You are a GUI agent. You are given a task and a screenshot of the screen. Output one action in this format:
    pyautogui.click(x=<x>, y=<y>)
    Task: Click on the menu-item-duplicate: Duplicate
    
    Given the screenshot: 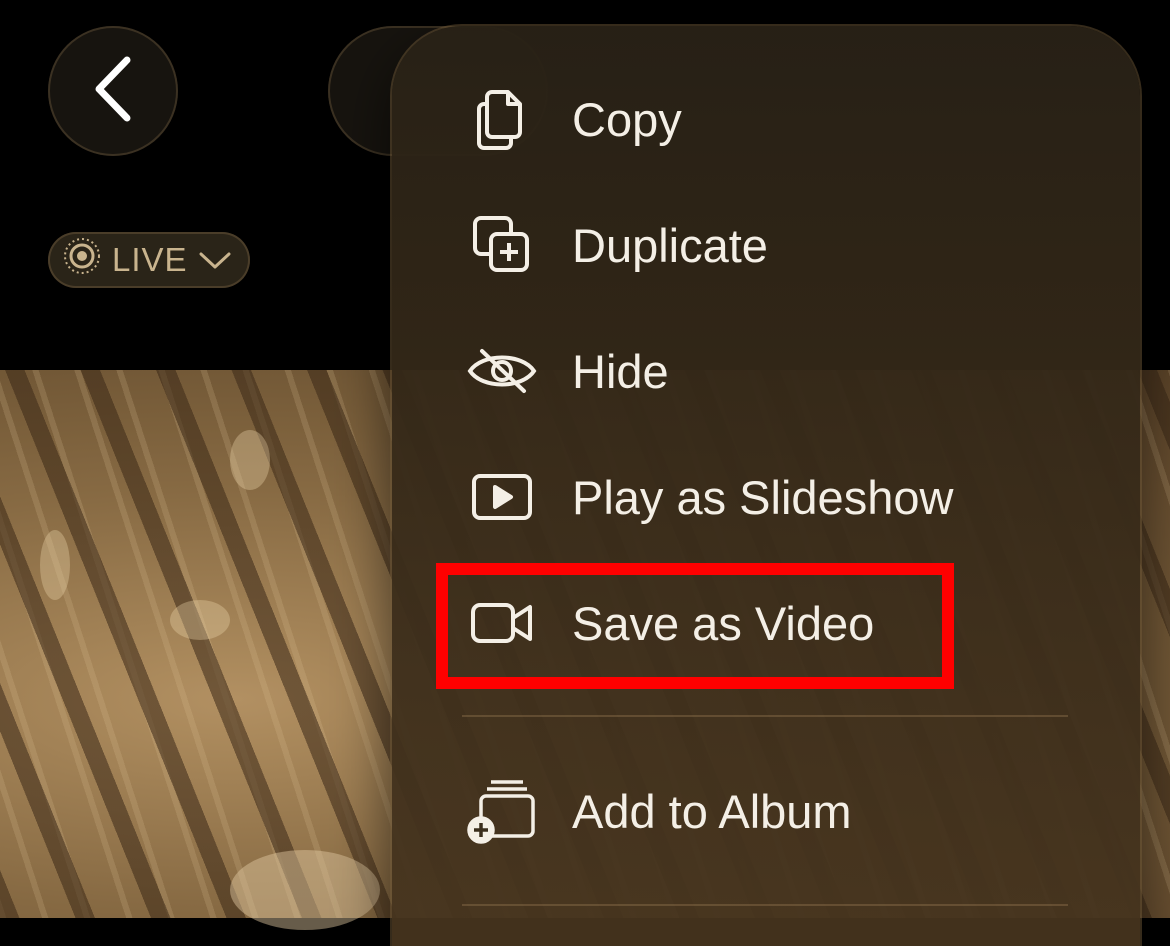 What is the action you would take?
    pyautogui.click(x=766, y=245)
    